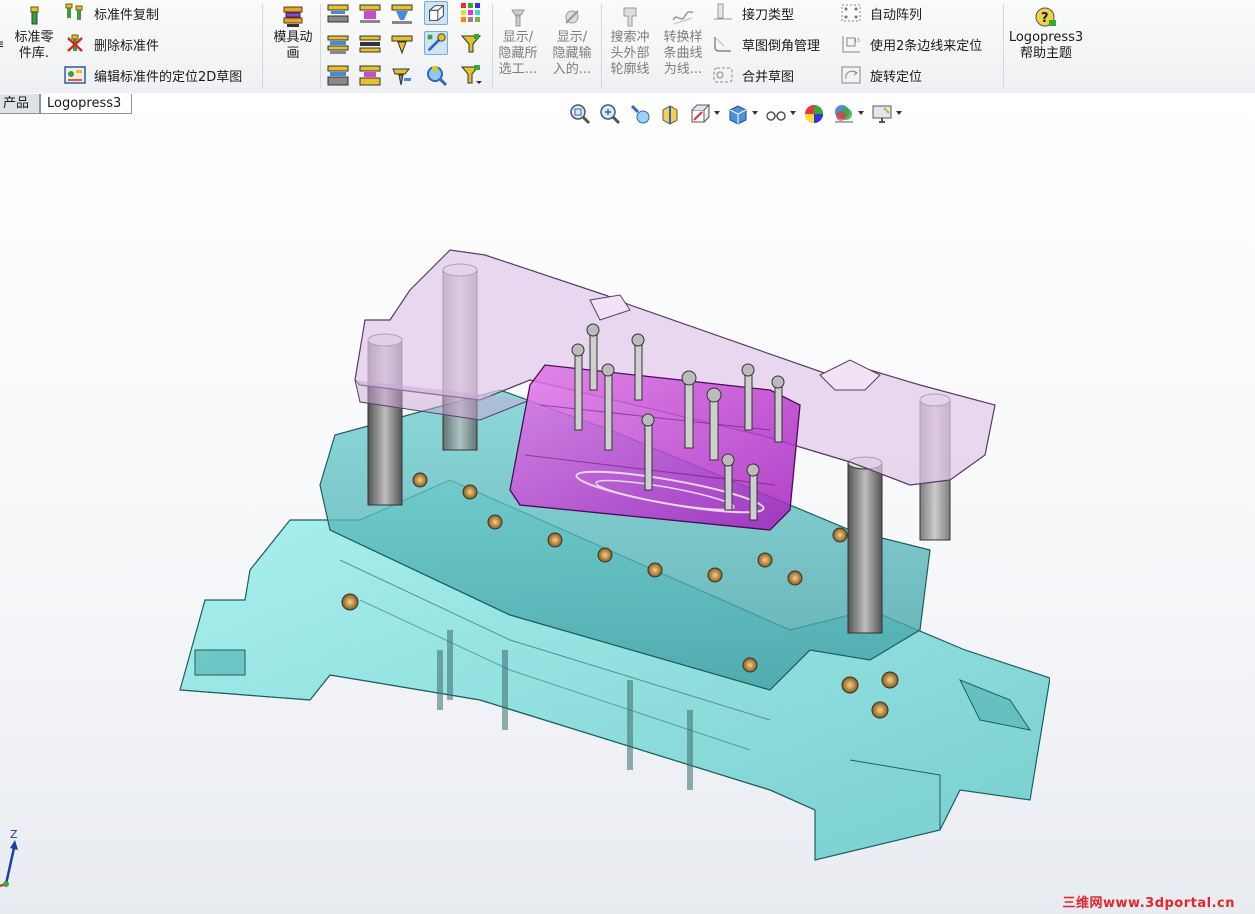 The image size is (1255, 914). What do you see at coordinates (370, 76) in the screenshot?
I see `lower-die-icon` at bounding box center [370, 76].